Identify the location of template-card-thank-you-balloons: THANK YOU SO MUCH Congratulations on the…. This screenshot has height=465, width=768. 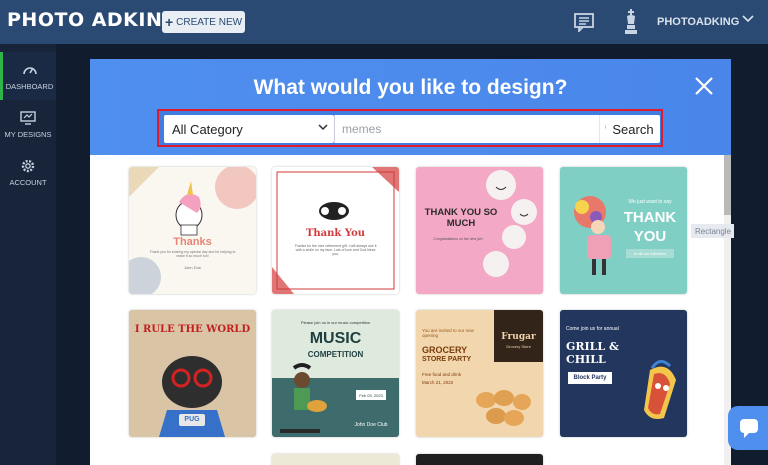
(479, 230).